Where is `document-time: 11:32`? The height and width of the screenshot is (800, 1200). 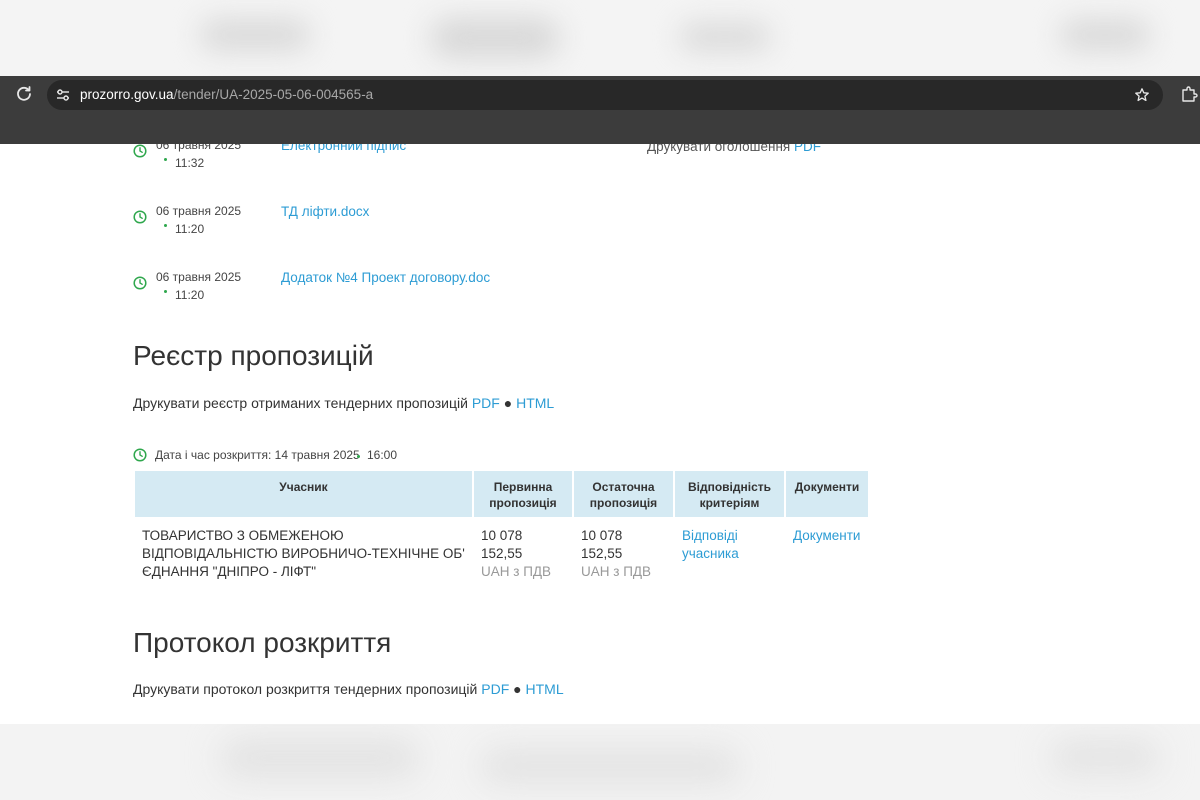
document-time: 11:32 is located at coordinates (190, 163).